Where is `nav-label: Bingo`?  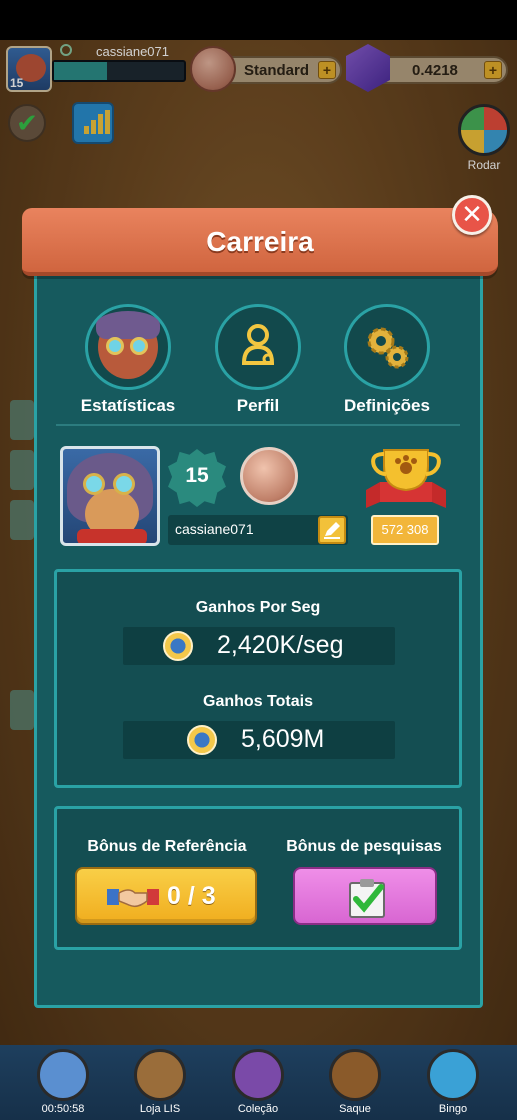
nav-label: Bingo is located at coordinates (453, 1109).